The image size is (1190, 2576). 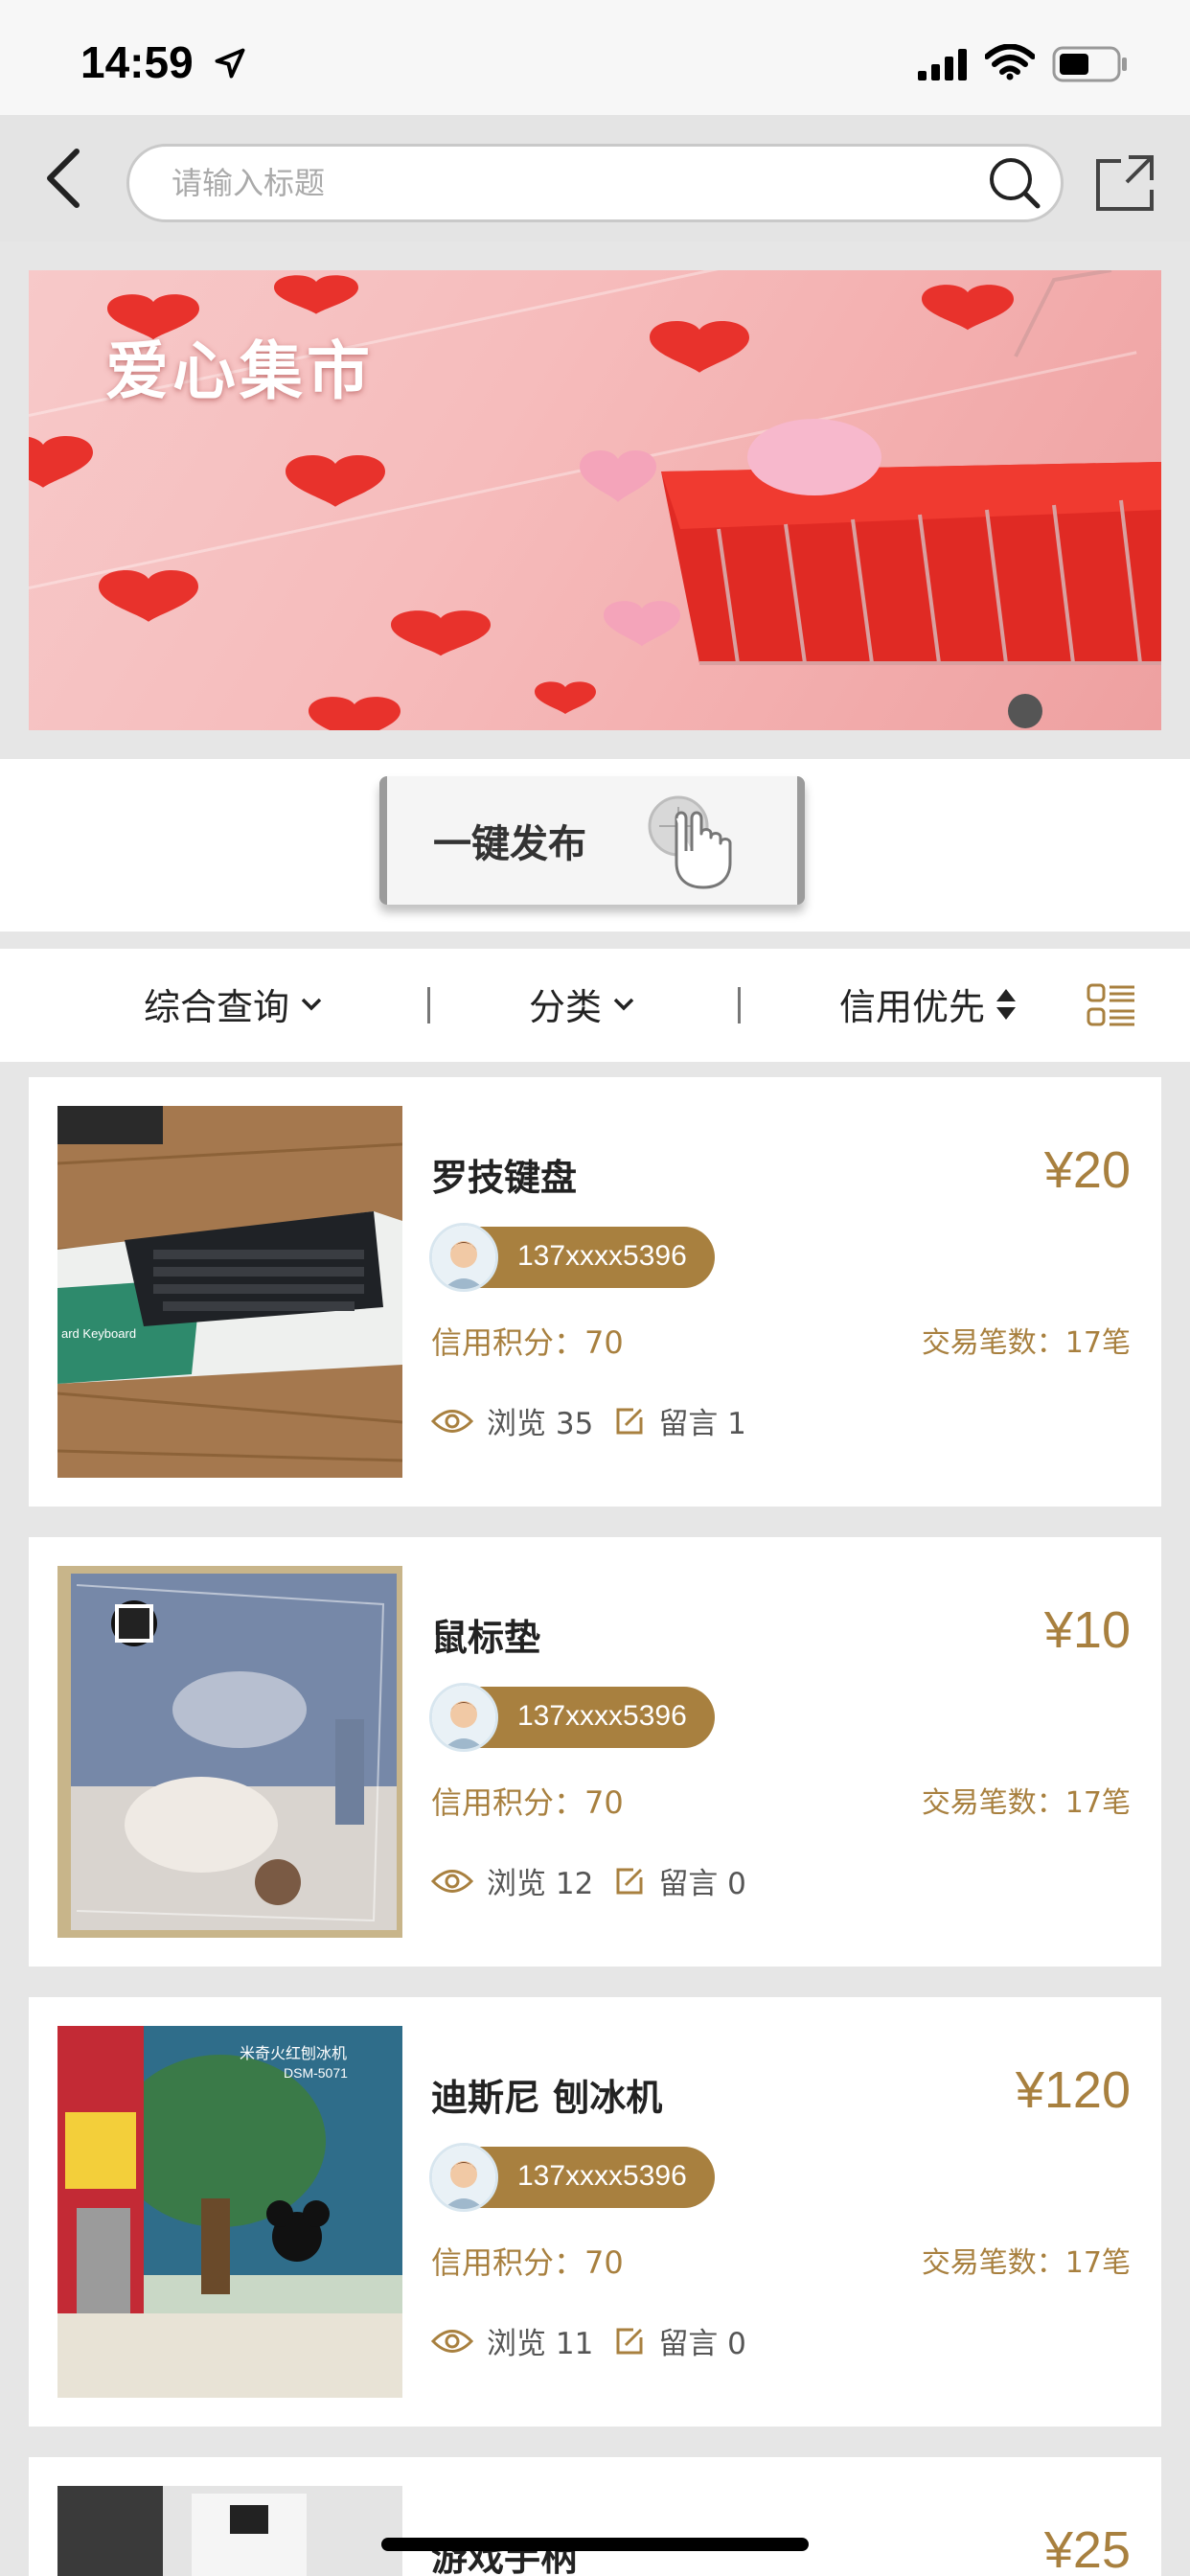 What do you see at coordinates (595, 57) in the screenshot?
I see `status-bar: 14:59` at bounding box center [595, 57].